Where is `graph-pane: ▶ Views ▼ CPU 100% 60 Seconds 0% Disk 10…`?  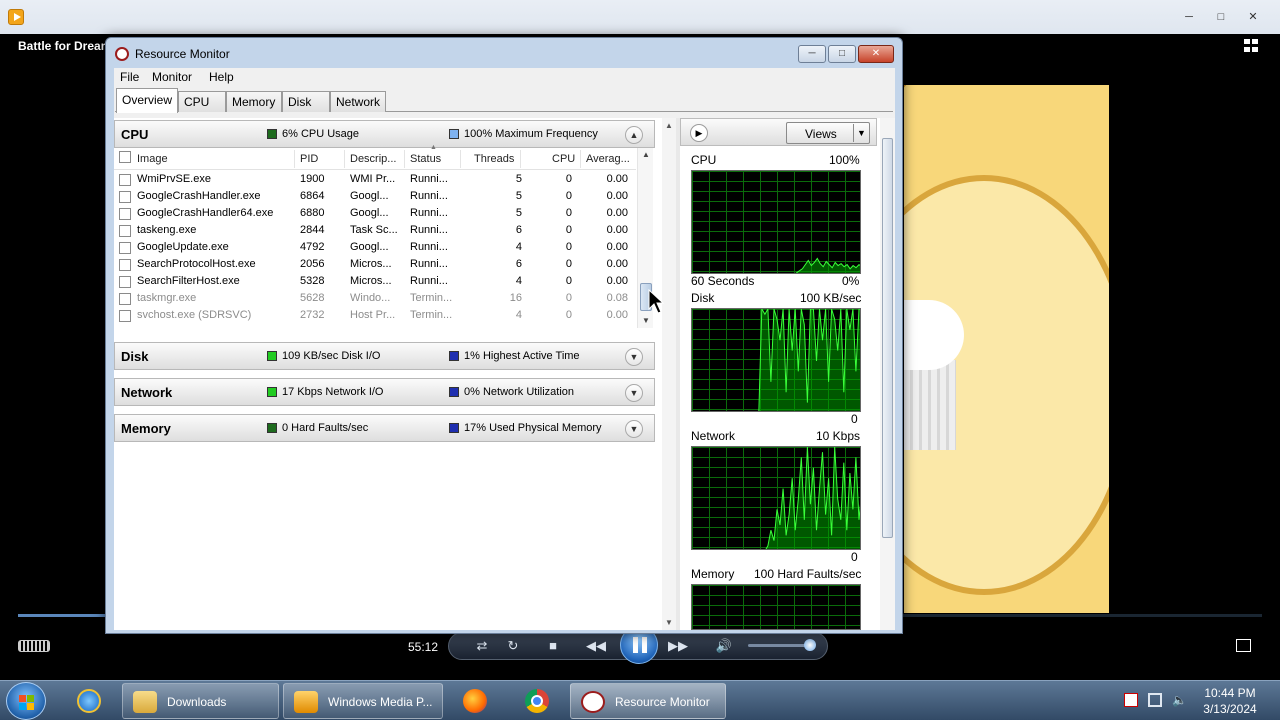 graph-pane: ▶ Views ▼ CPU 100% 60 Seconds 0% Disk 10… is located at coordinates (787, 374).